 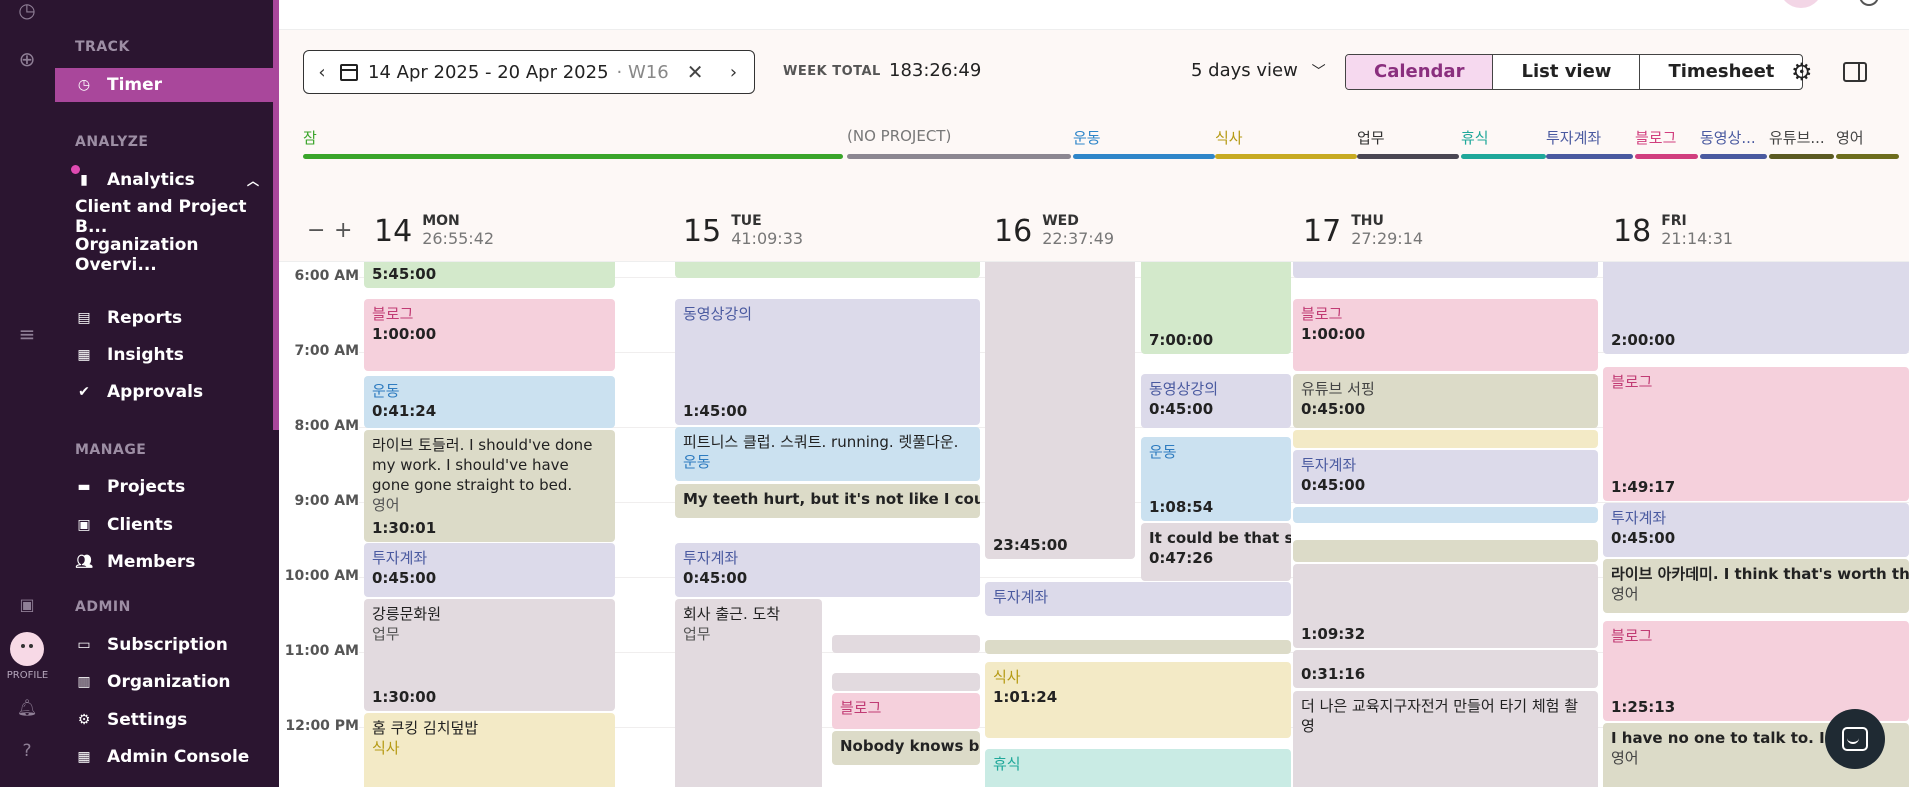 I want to click on help-icon: ?, so click(x=27, y=751).